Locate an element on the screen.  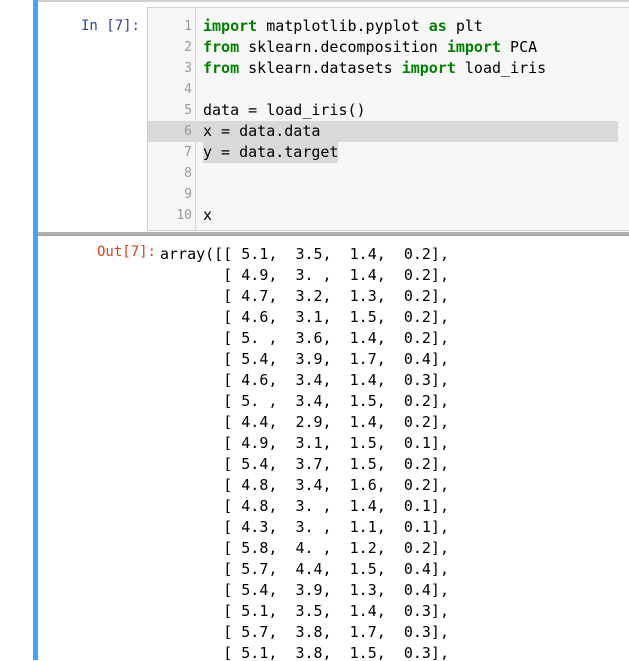
output-line: [ 4.8, 3.4, 1.6, 0.2], is located at coordinates (304, 485).